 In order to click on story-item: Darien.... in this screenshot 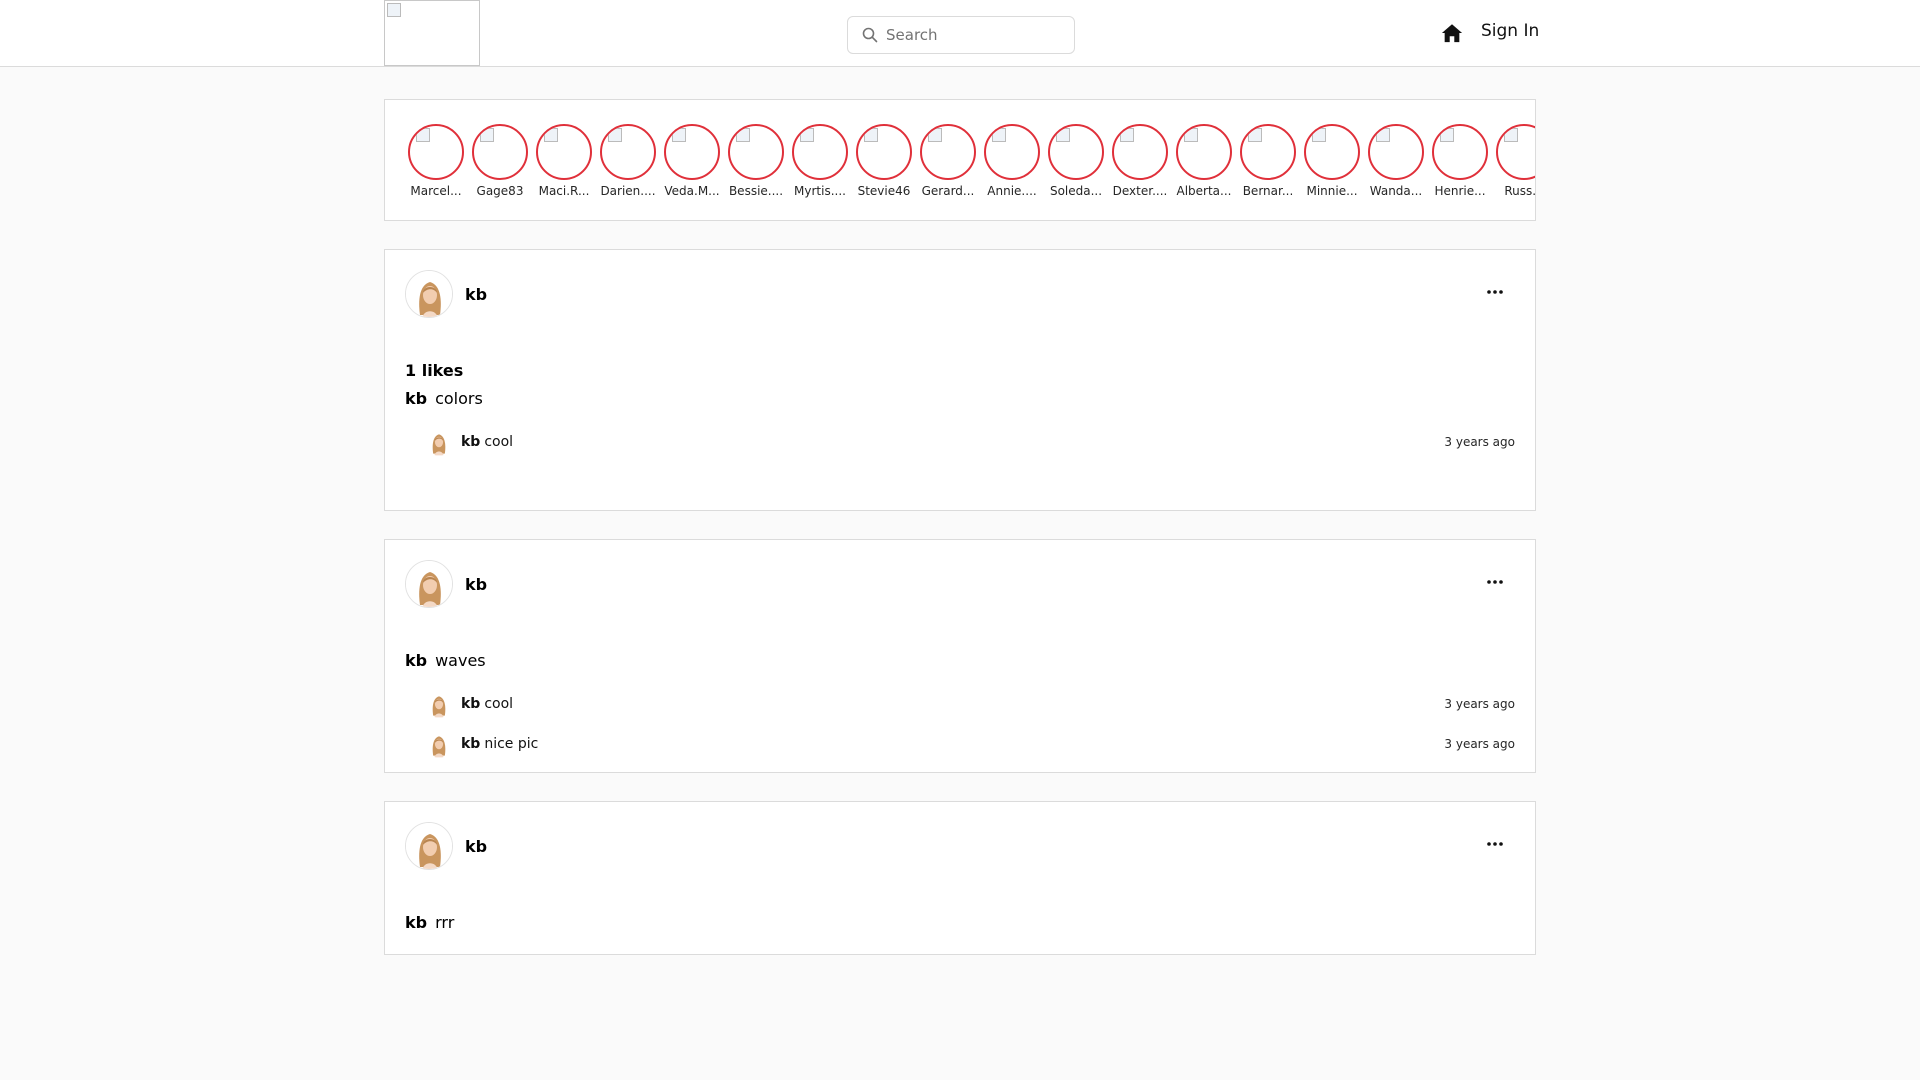, I will do `click(628, 161)`.